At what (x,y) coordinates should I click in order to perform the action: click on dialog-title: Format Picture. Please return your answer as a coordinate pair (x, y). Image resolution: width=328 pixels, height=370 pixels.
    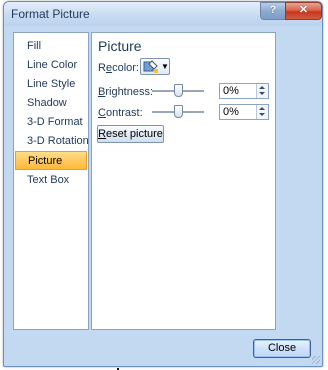
    Looking at the image, I should click on (50, 14).